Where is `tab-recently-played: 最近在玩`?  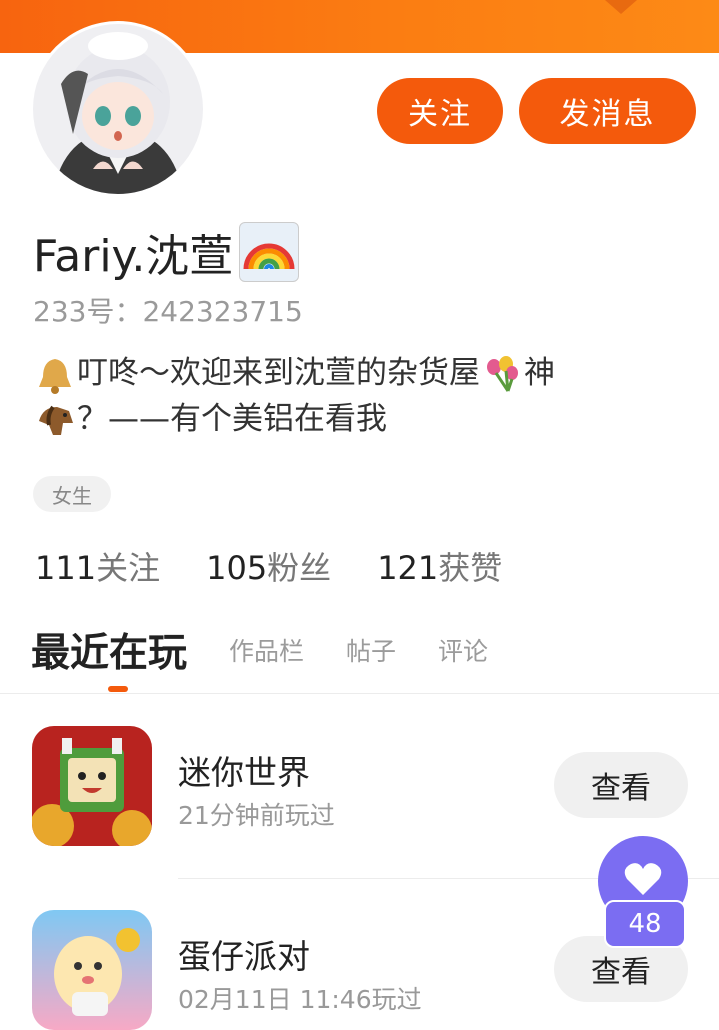
tab-recently-played: 最近在玩 is located at coordinates (109, 650).